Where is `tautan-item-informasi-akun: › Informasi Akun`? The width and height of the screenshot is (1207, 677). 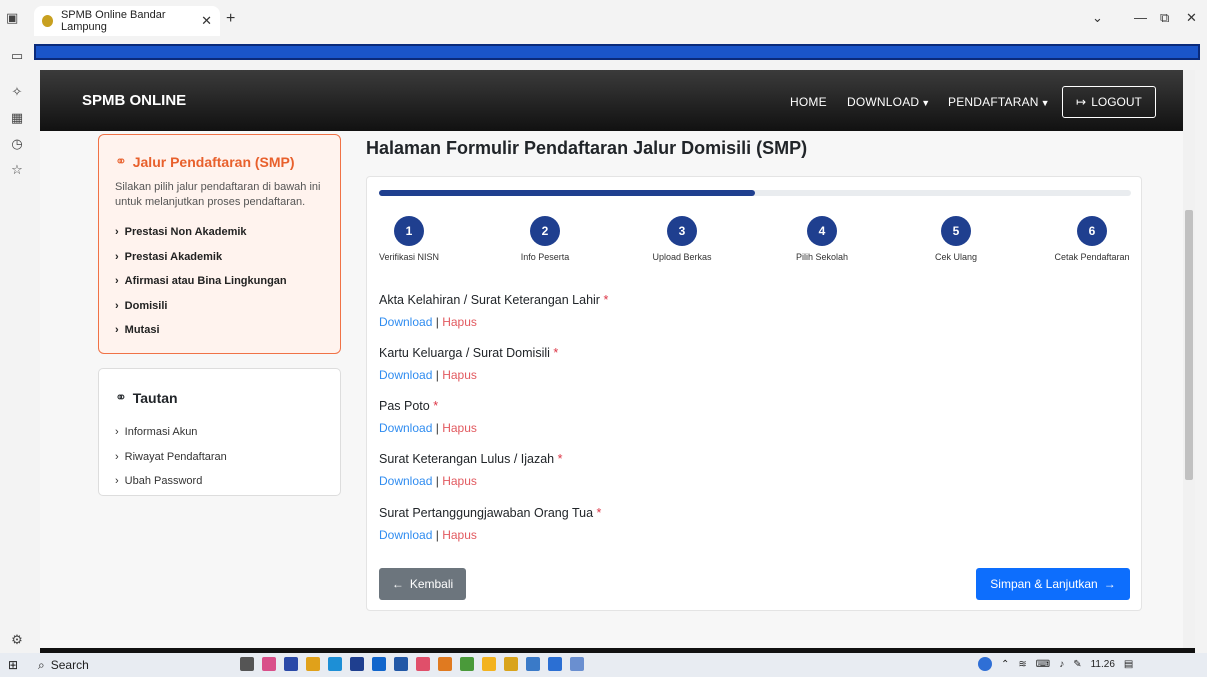 tautan-item-informasi-akun: › Informasi Akun is located at coordinates (219, 432).